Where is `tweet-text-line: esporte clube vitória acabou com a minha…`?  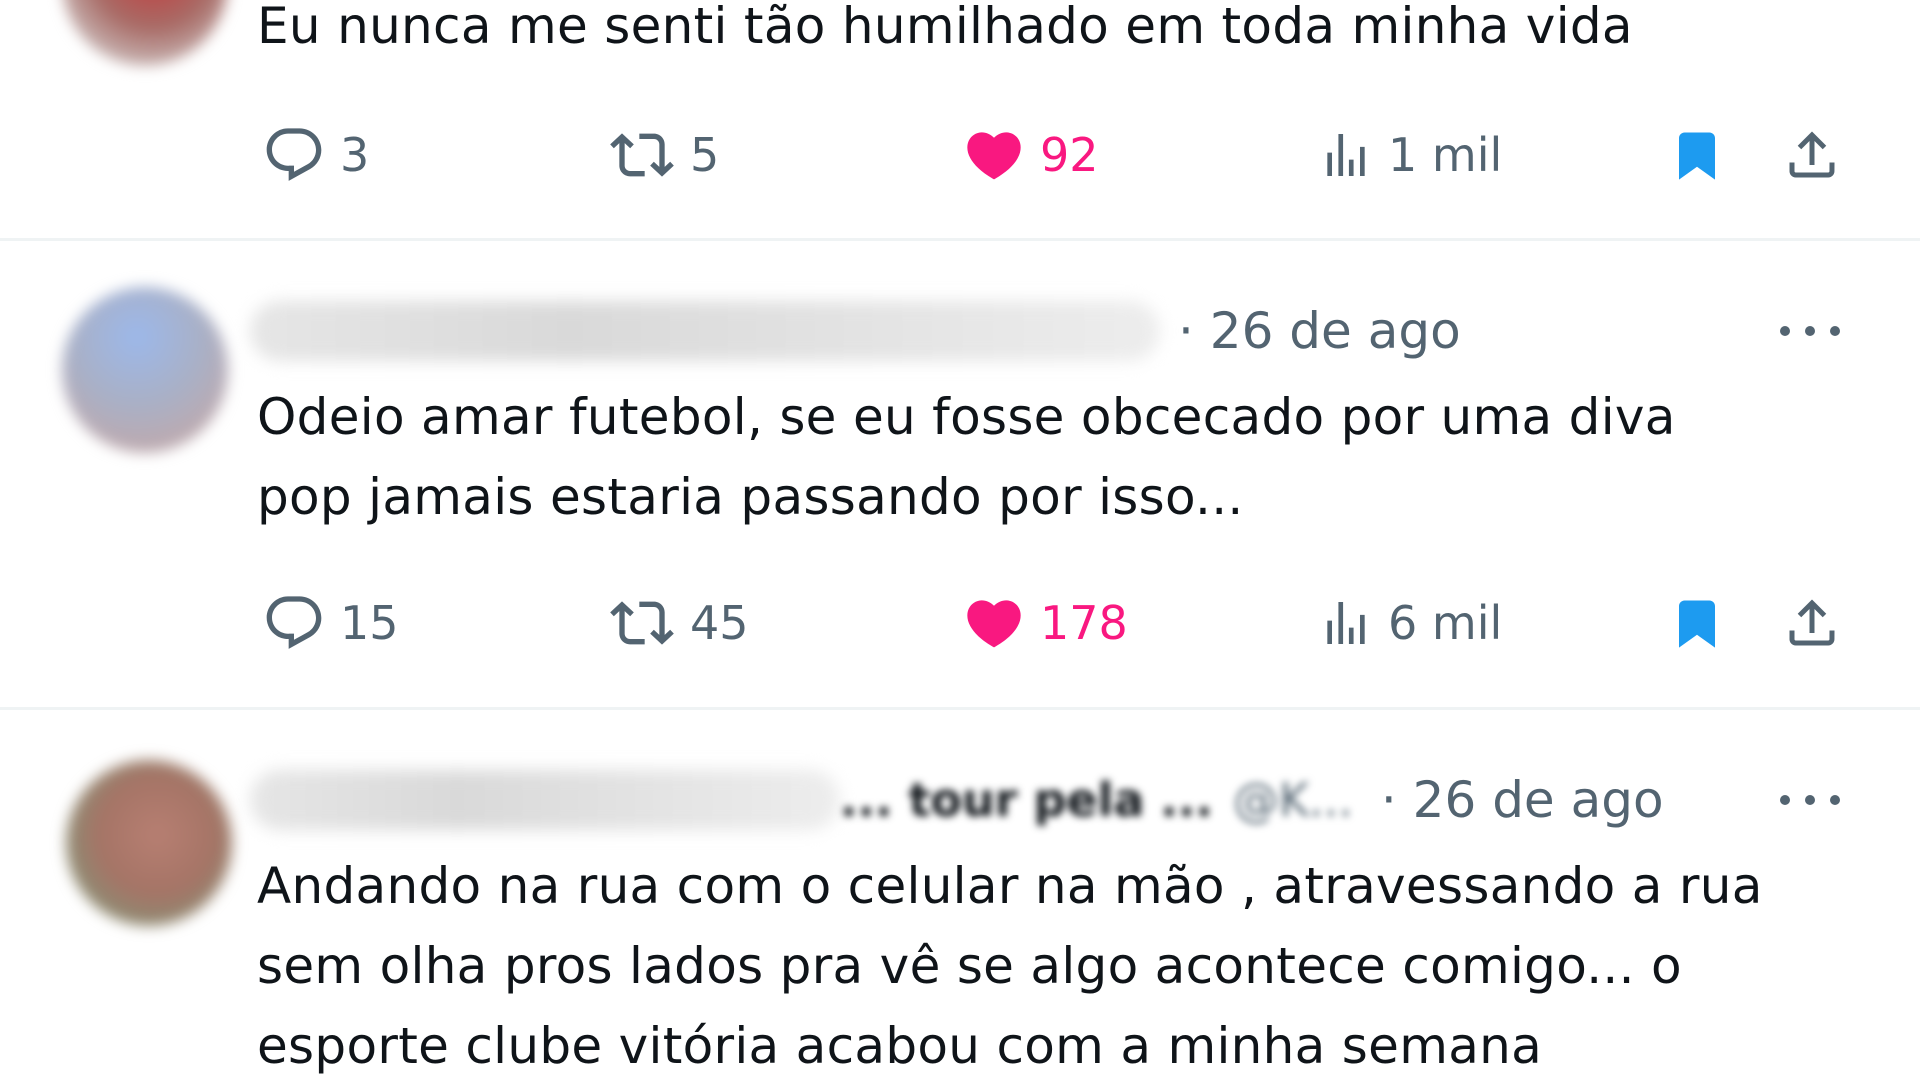
tweet-text-line: esporte clube vitória acabou com a minha… is located at coordinates (900, 1046).